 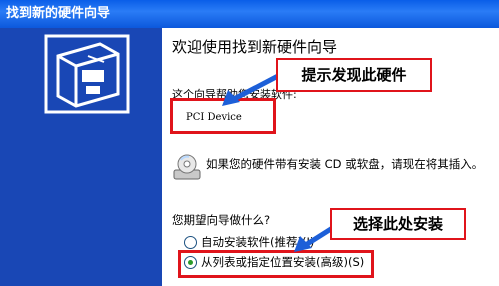 What do you see at coordinates (276, 264) in the screenshot?
I see `option-highlight-box` at bounding box center [276, 264].